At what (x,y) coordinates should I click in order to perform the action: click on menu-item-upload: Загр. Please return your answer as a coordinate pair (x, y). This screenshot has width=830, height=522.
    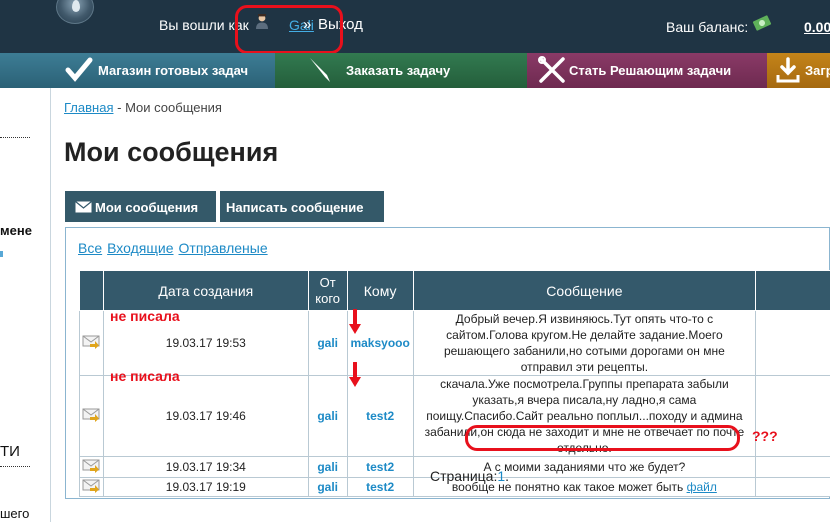
    Looking at the image, I should click on (798, 70).